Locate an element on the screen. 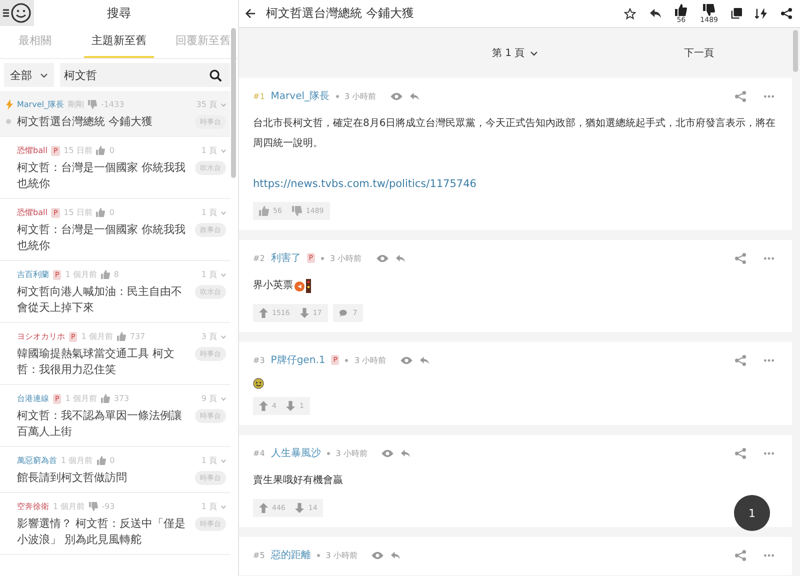  author-name: 台港連線 is located at coordinates (33, 398).